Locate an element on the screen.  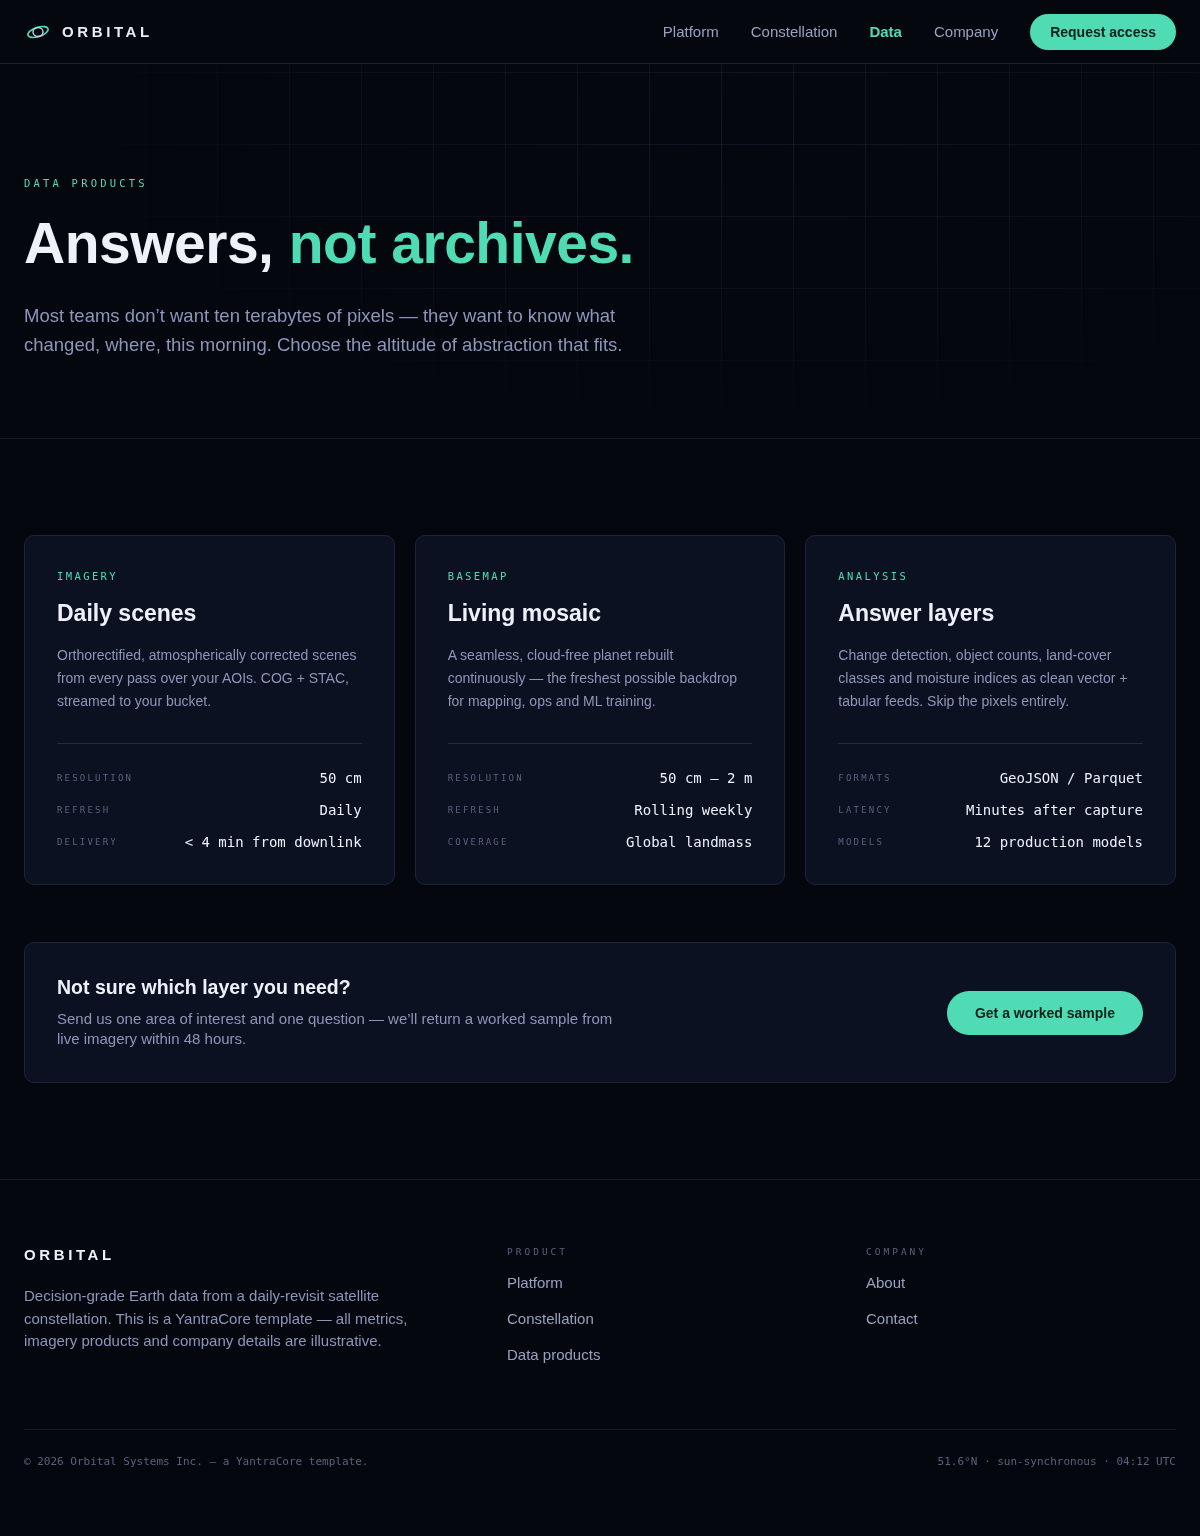
spec-label: FORMATS is located at coordinates (865, 778).